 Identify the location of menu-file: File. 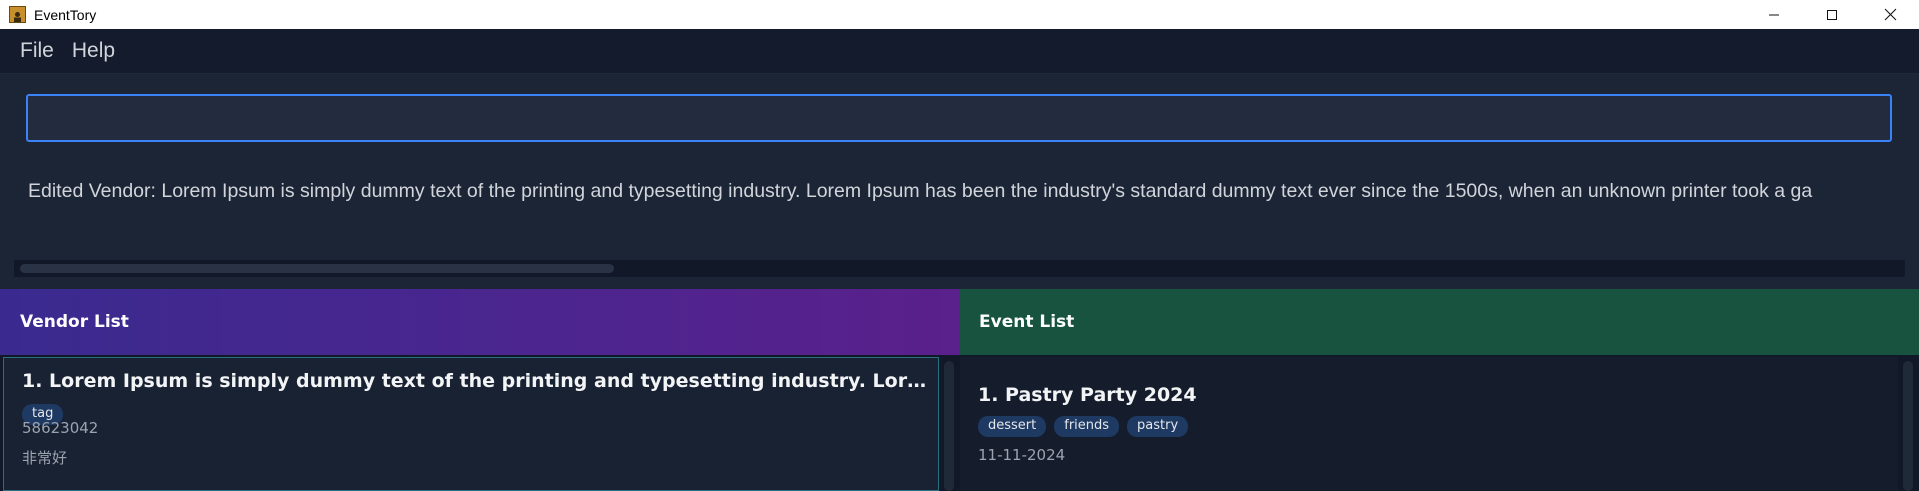
(37, 51).